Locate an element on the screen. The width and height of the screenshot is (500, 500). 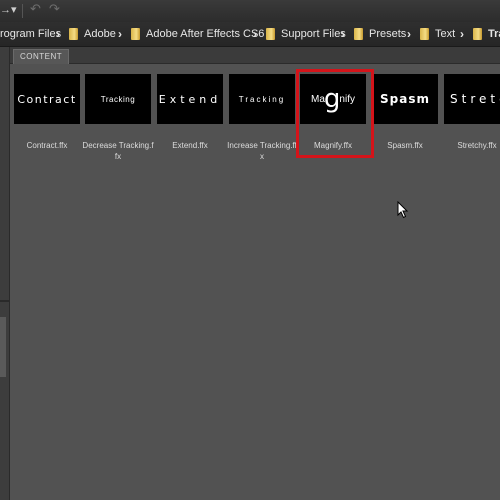
back-icon: ↶ is located at coordinates (35, 9).